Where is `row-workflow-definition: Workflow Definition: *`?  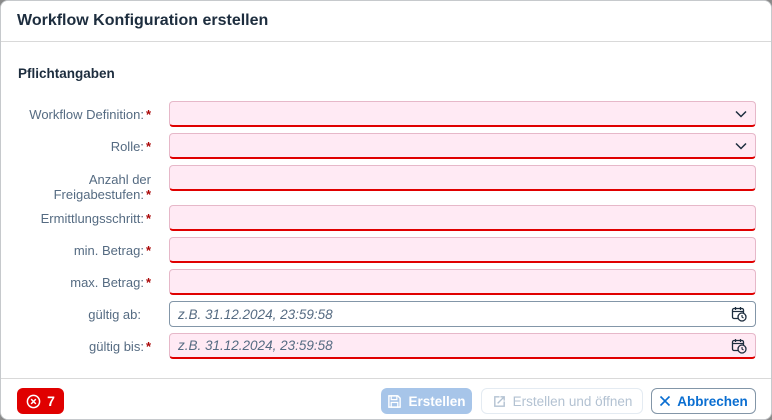 row-workflow-definition: Workflow Definition: * is located at coordinates (386, 114).